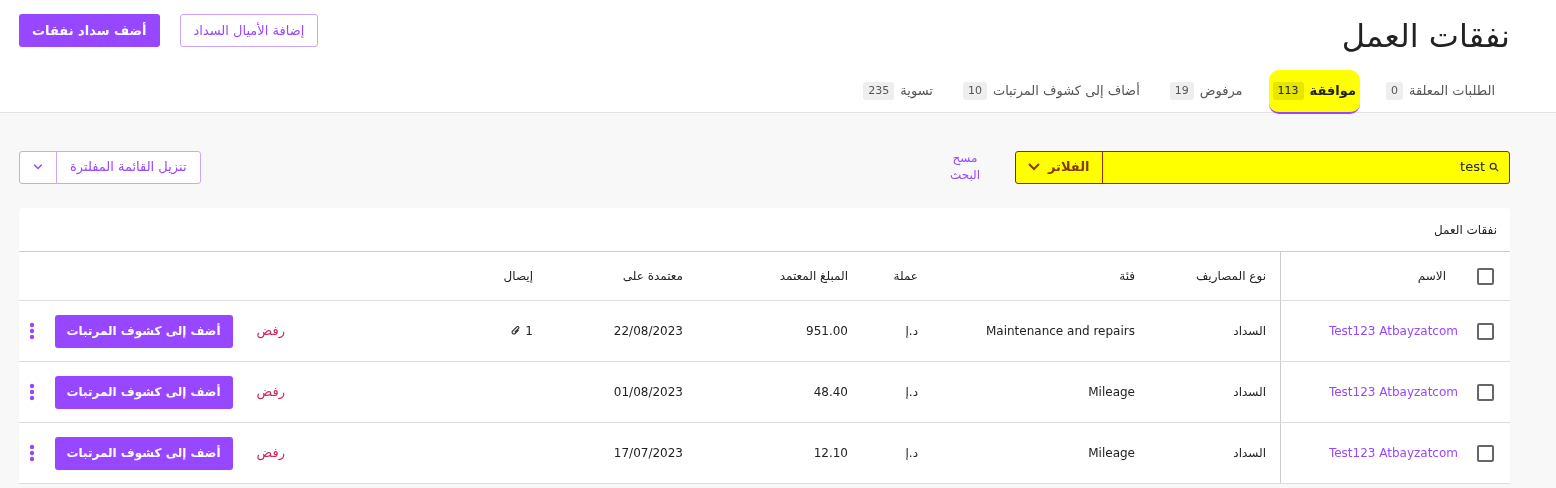  What do you see at coordinates (1059, 167) in the screenshot?
I see `filters-button: الفلاتر` at bounding box center [1059, 167].